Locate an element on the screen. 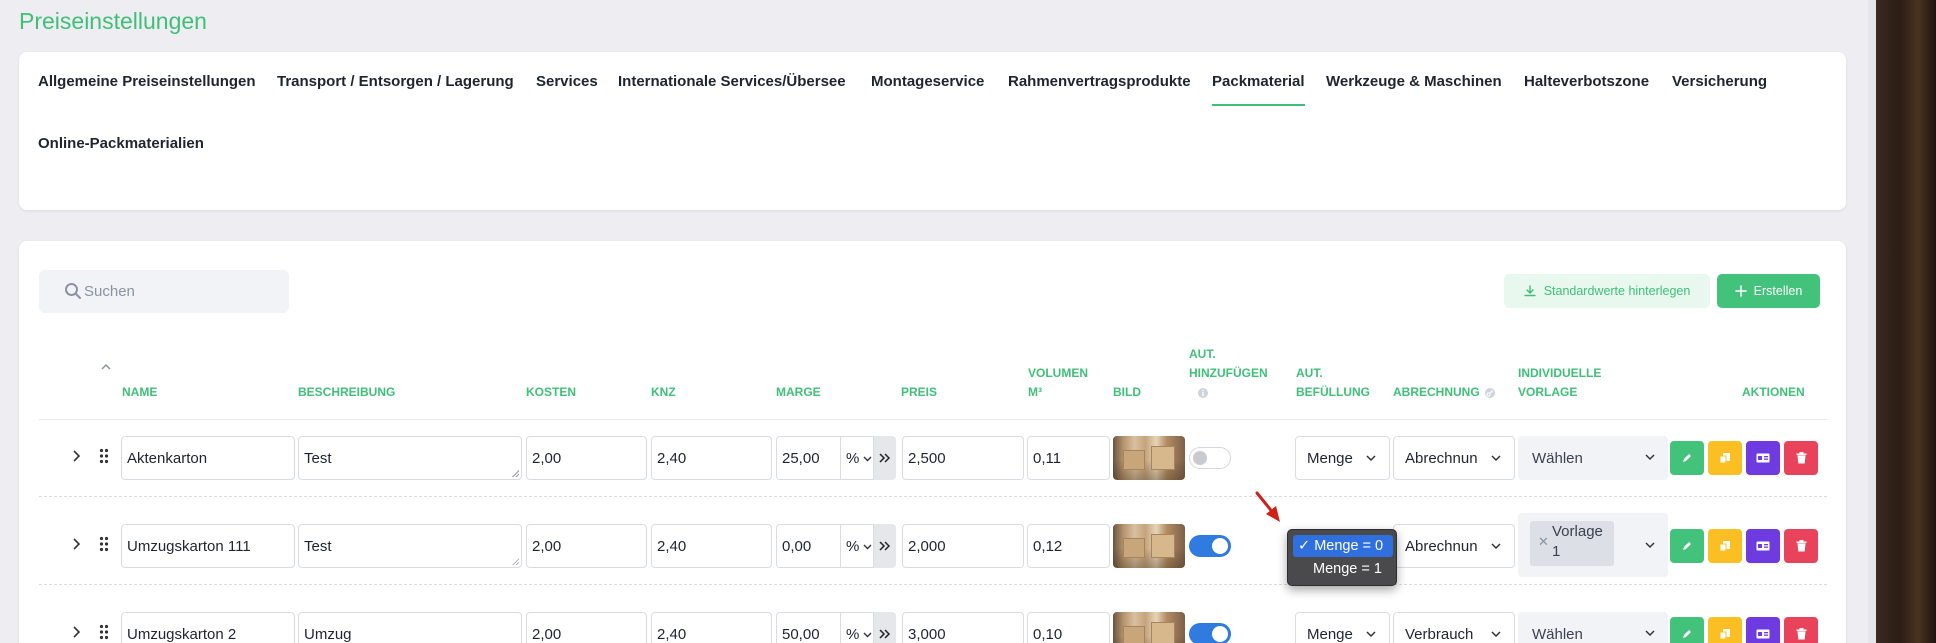 This screenshot has width=1936, height=643. col-preis: PREIS is located at coordinates (919, 392).